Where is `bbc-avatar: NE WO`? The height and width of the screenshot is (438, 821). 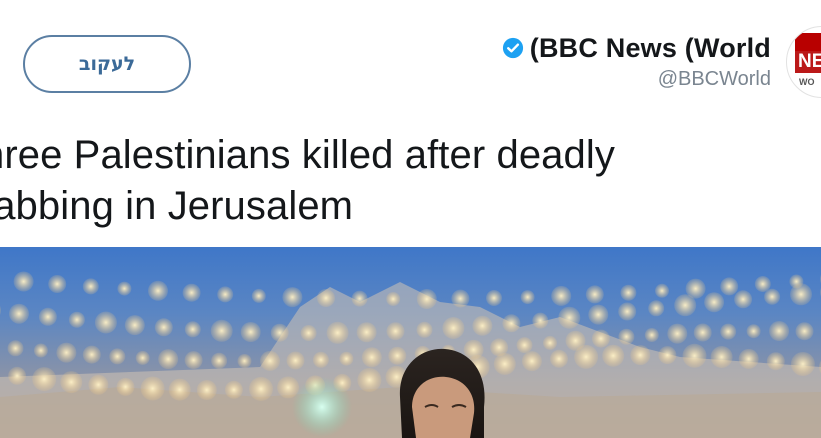 bbc-avatar: NE WO is located at coordinates (803, 62).